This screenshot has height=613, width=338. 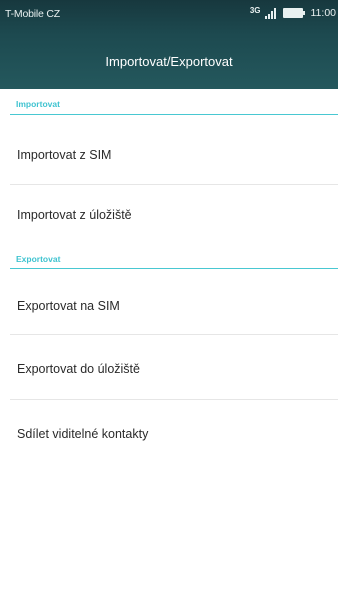 I want to click on battery-icon, so click(x=293, y=13).